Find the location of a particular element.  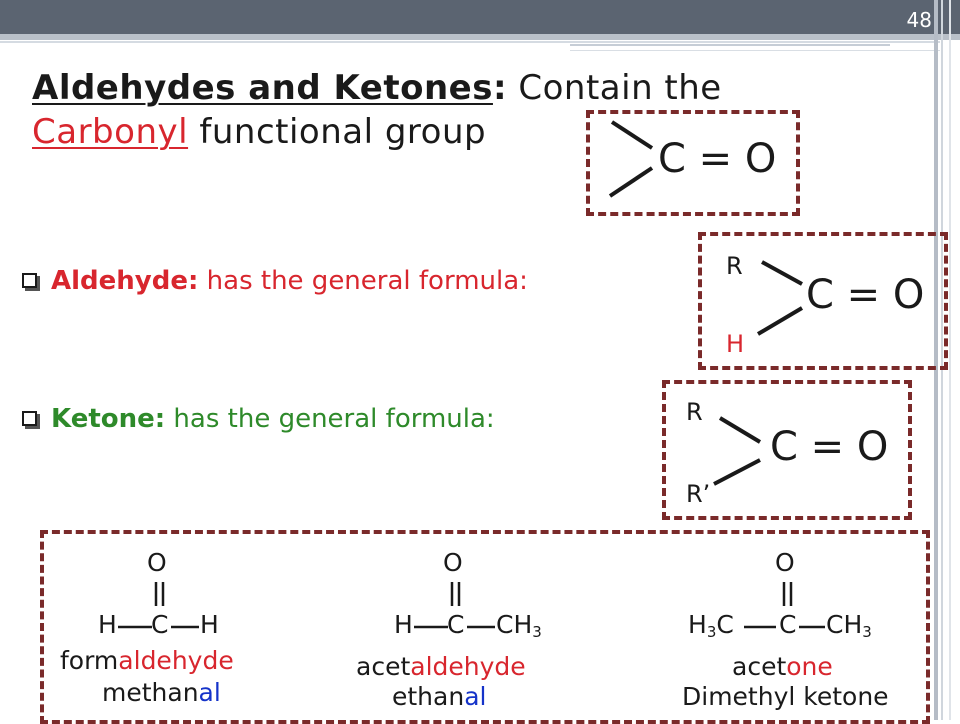

ketone-text: has the general formula: is located at coordinates (330, 419).